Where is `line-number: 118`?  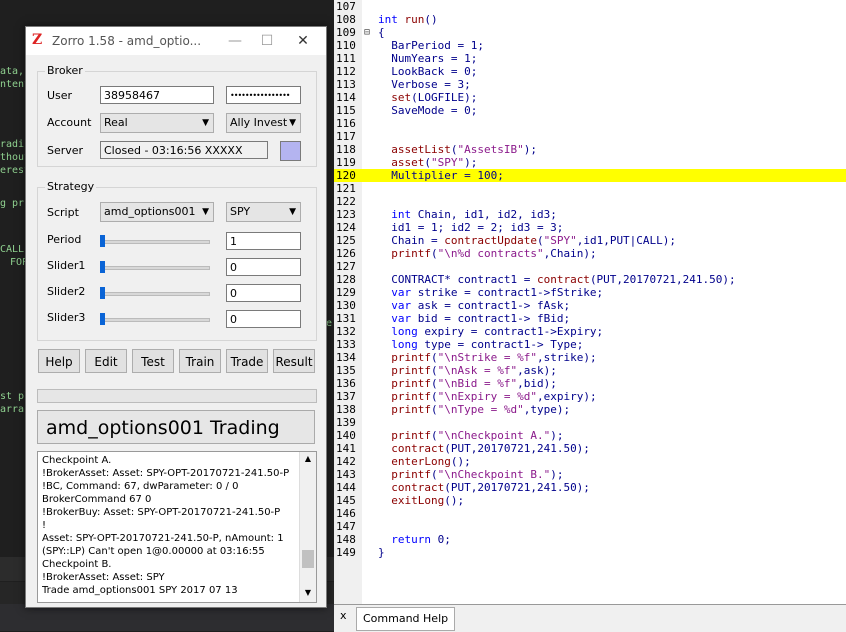 line-number: 118 is located at coordinates (346, 149).